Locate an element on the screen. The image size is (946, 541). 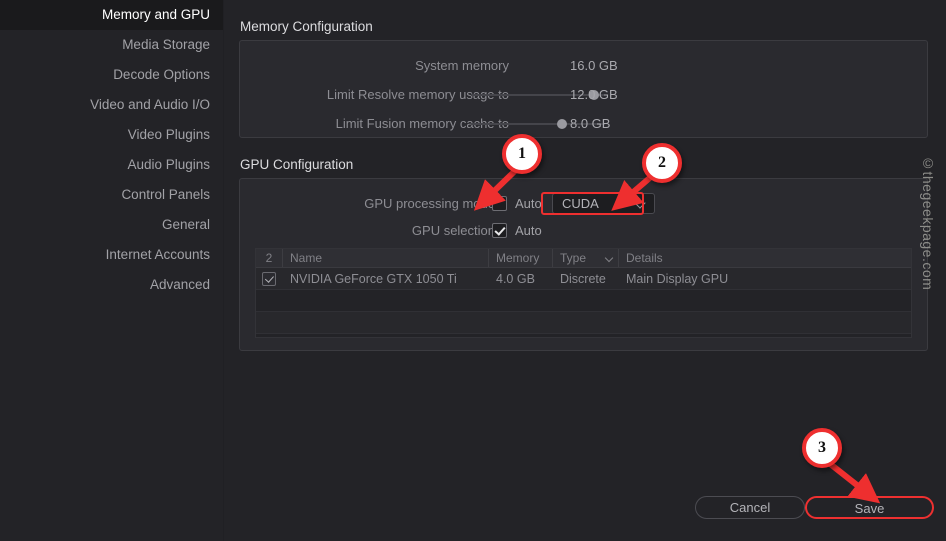
sidebar-item-internet-accounts: Internet Accounts is located at coordinates (111, 255).